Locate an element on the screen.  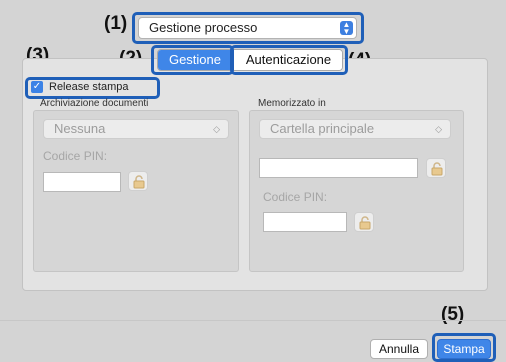
highlight-tab-autenticazione is located at coordinates (289, 60).